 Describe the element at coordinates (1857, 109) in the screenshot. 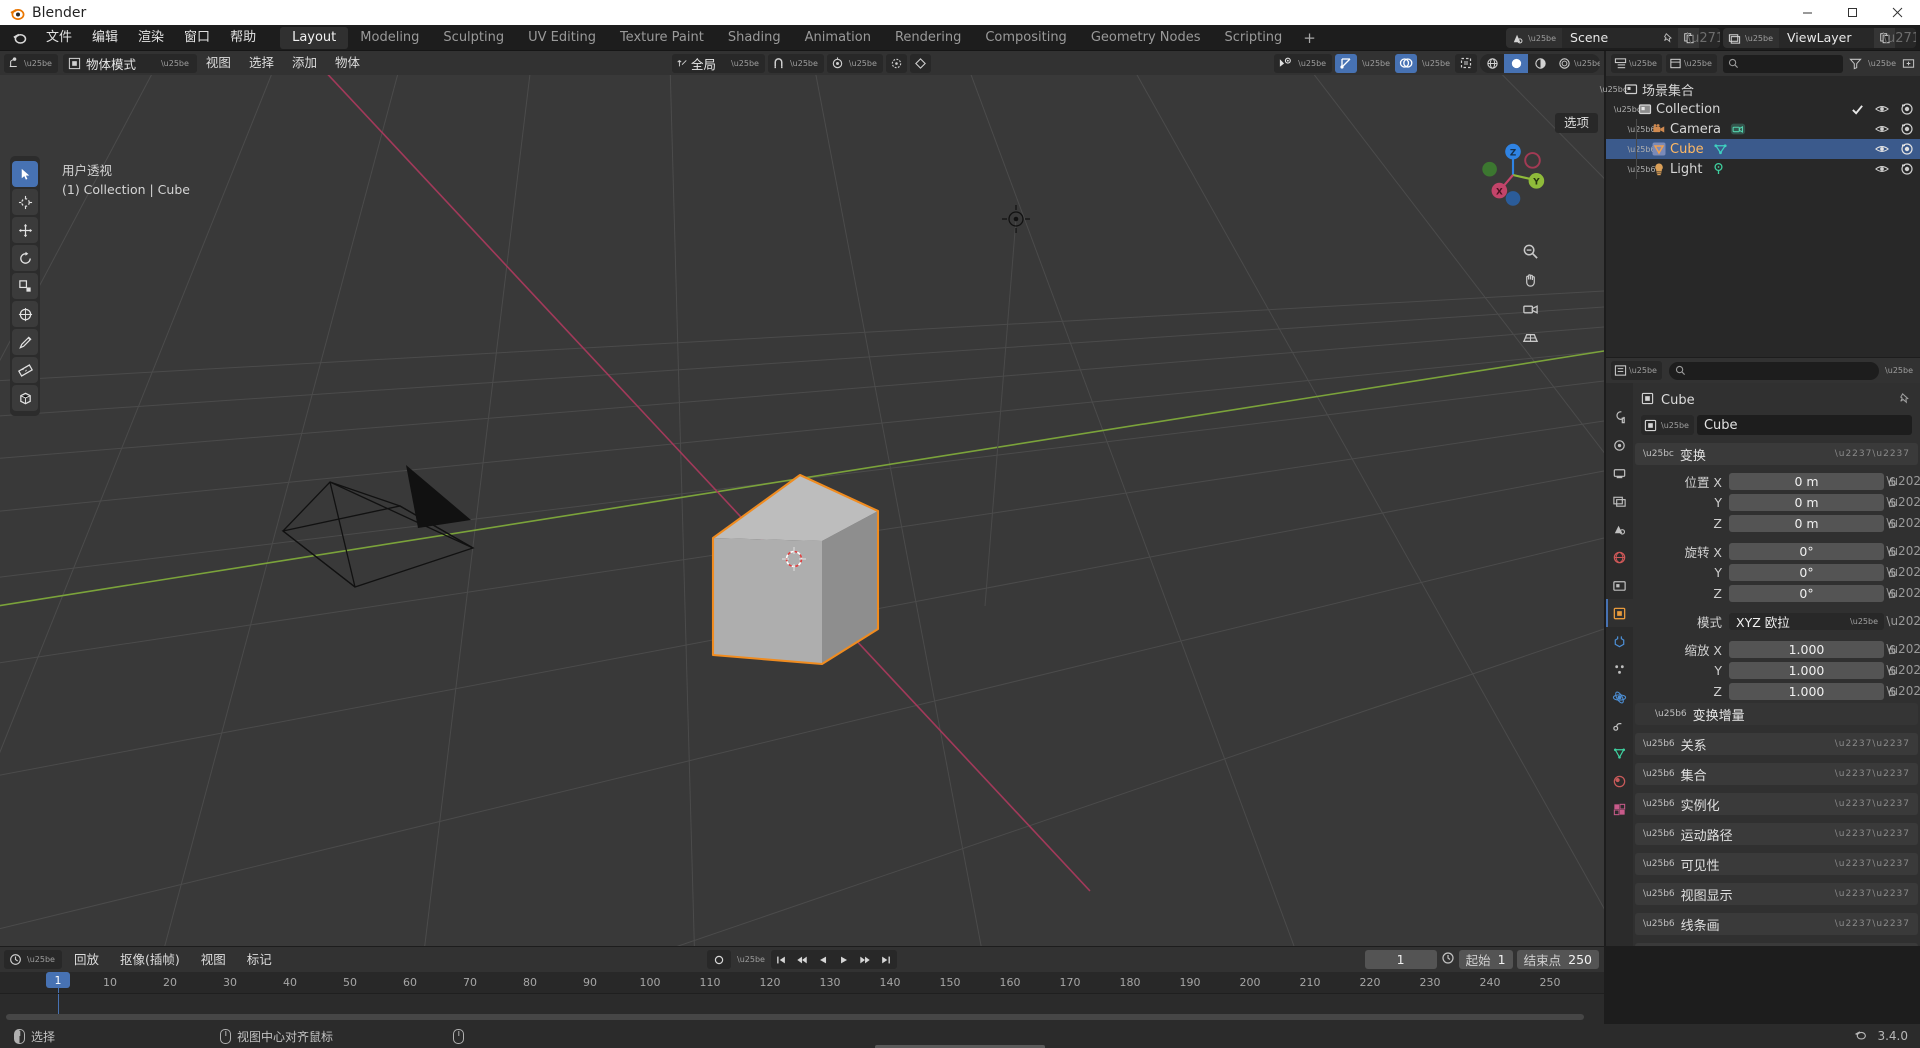

I see `collection-checkbox` at that location.